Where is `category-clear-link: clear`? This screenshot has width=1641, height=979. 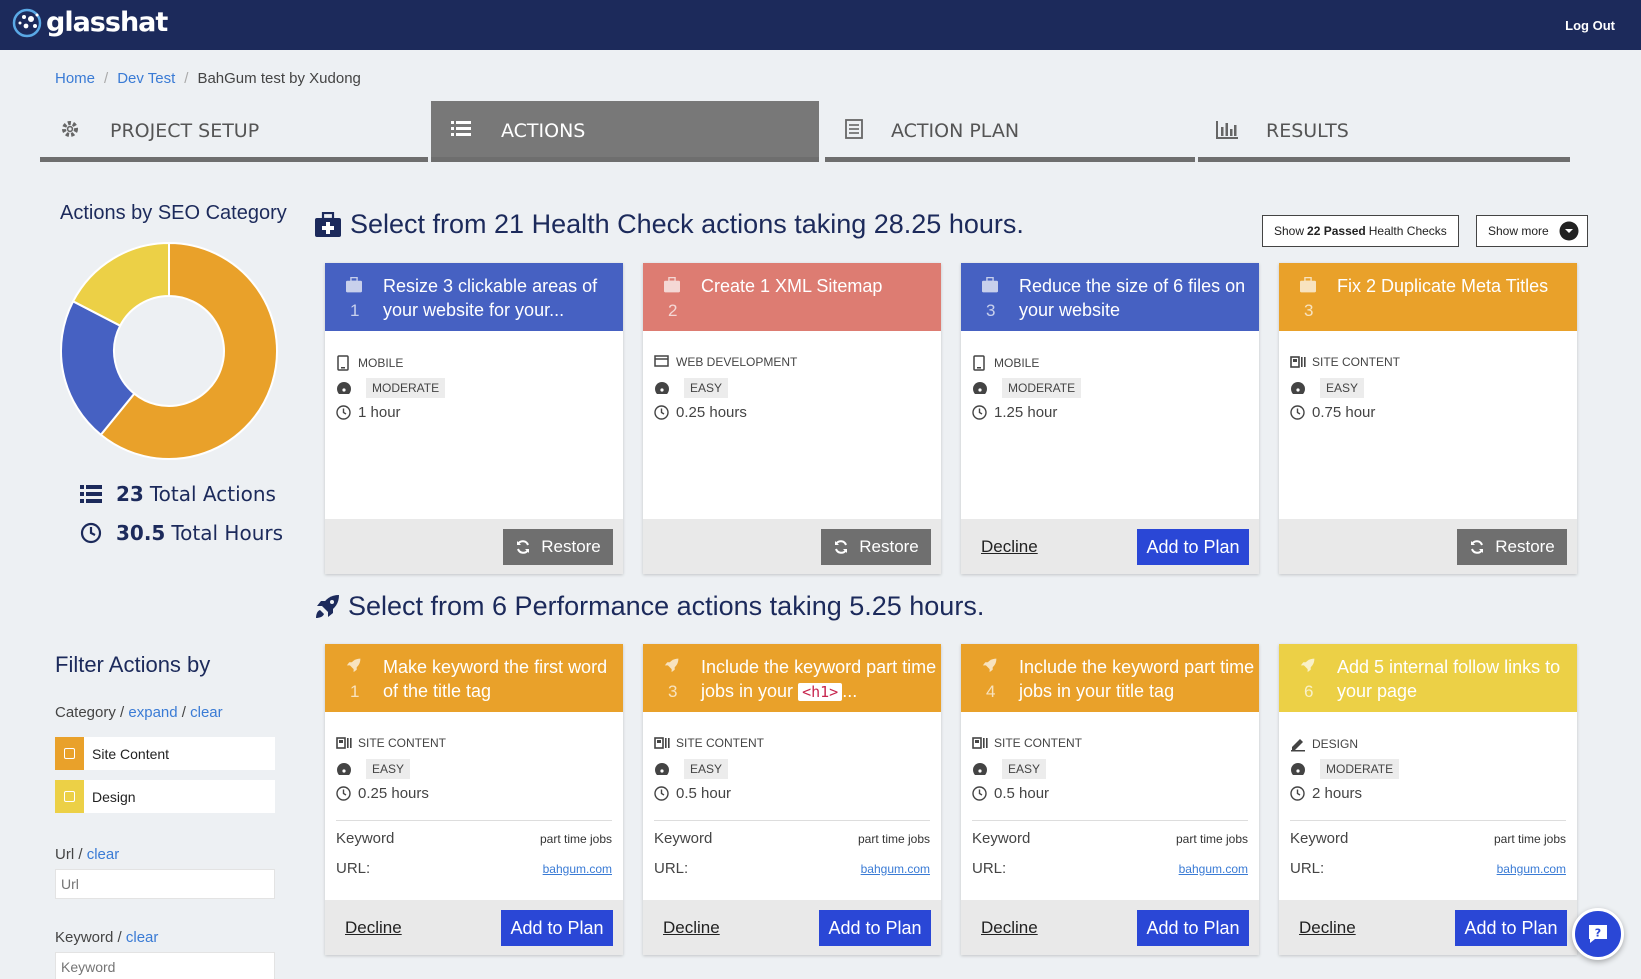
category-clear-link: clear is located at coordinates (206, 712).